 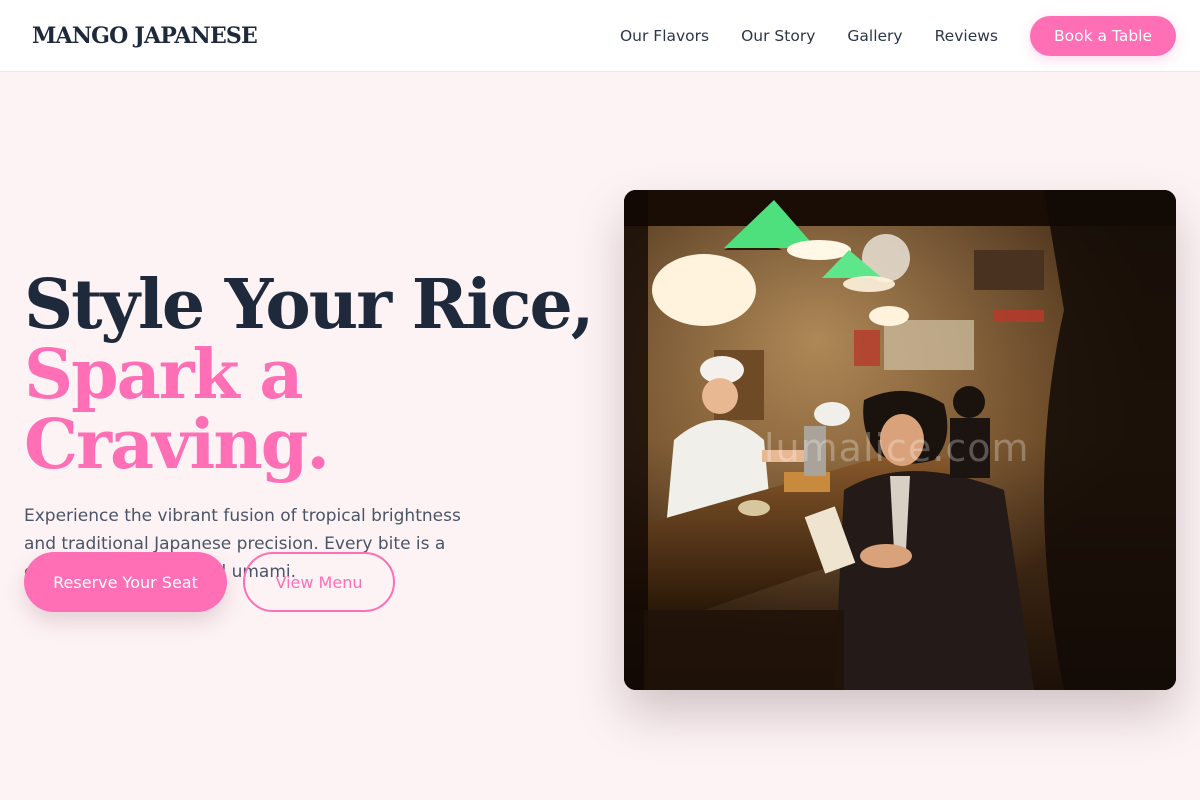 I want to click on hero-cta-row: Reserve Your Seat View Menu, so click(x=209, y=582).